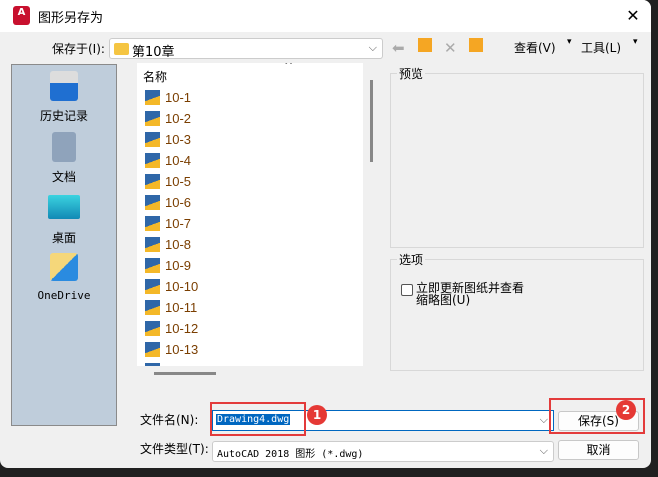  I want to click on new-folder-icon, so click(476, 45).